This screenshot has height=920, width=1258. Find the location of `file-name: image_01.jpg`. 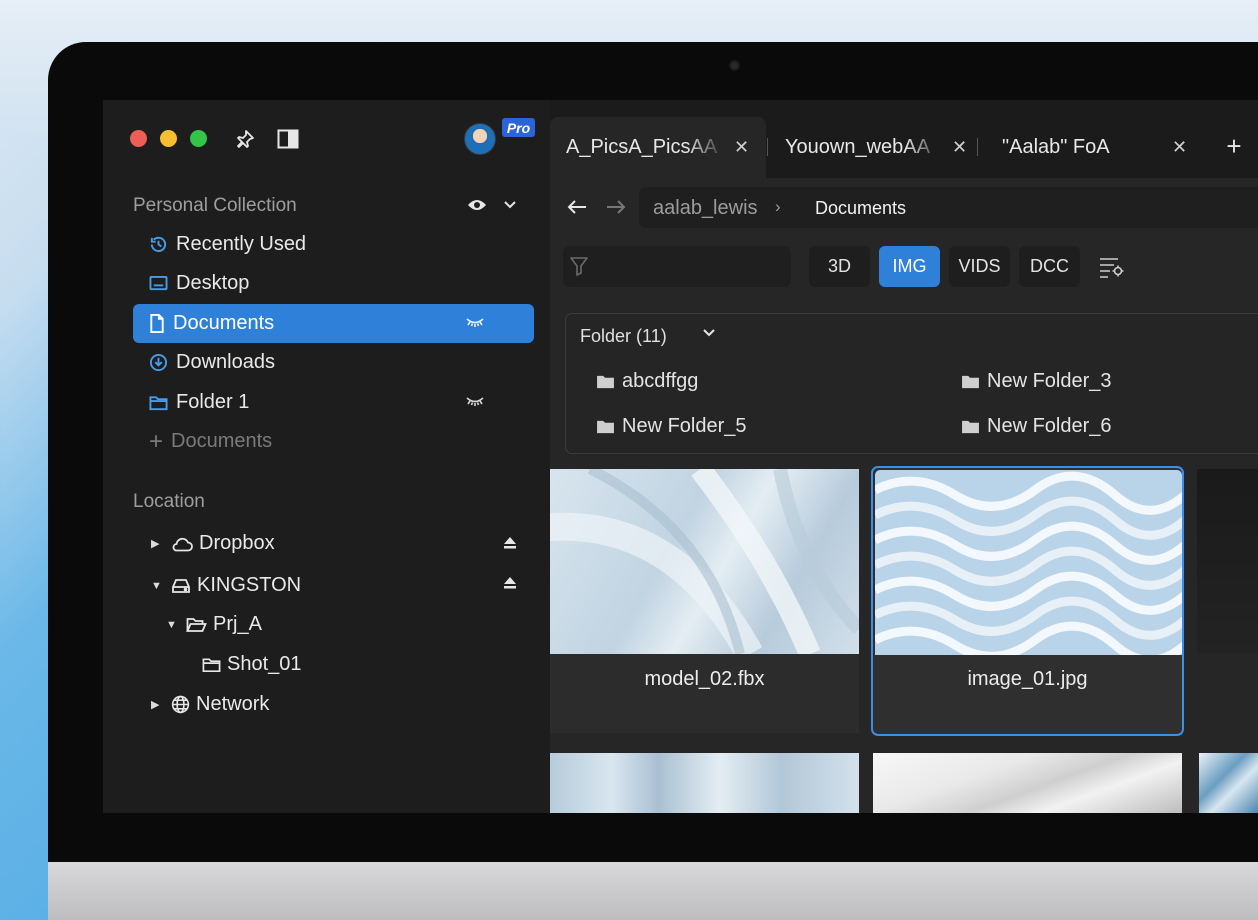

file-name: image_01.jpg is located at coordinates (1027, 679).